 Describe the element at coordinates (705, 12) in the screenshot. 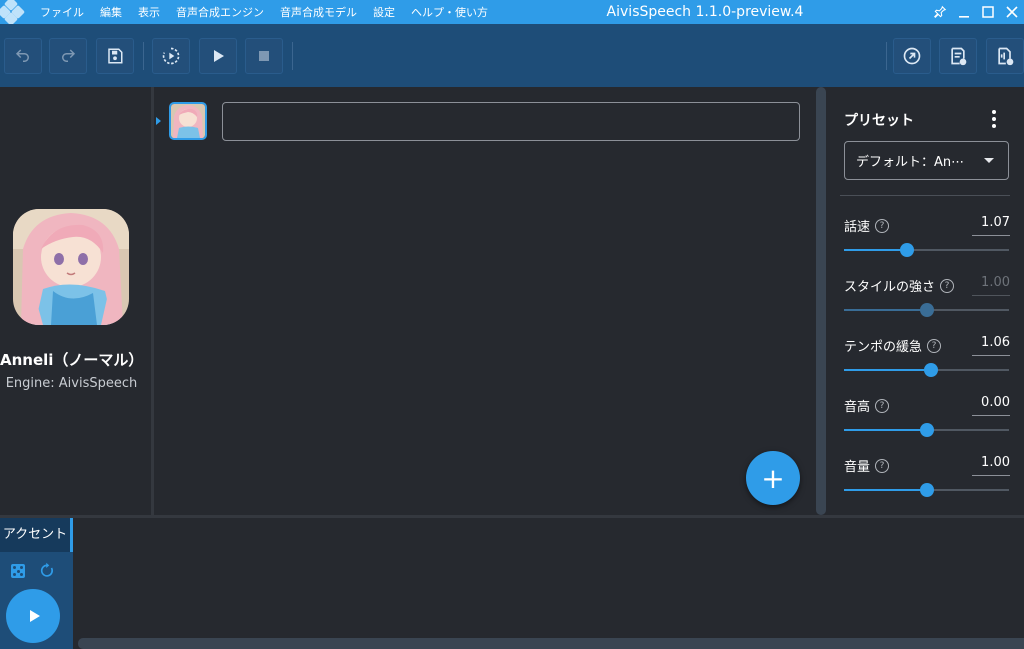

I see `window-title: AivisSpeech 1.1.0-preview.4` at that location.